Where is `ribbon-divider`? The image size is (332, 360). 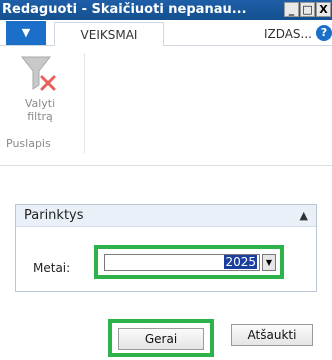 ribbon-divider is located at coordinates (166, 165).